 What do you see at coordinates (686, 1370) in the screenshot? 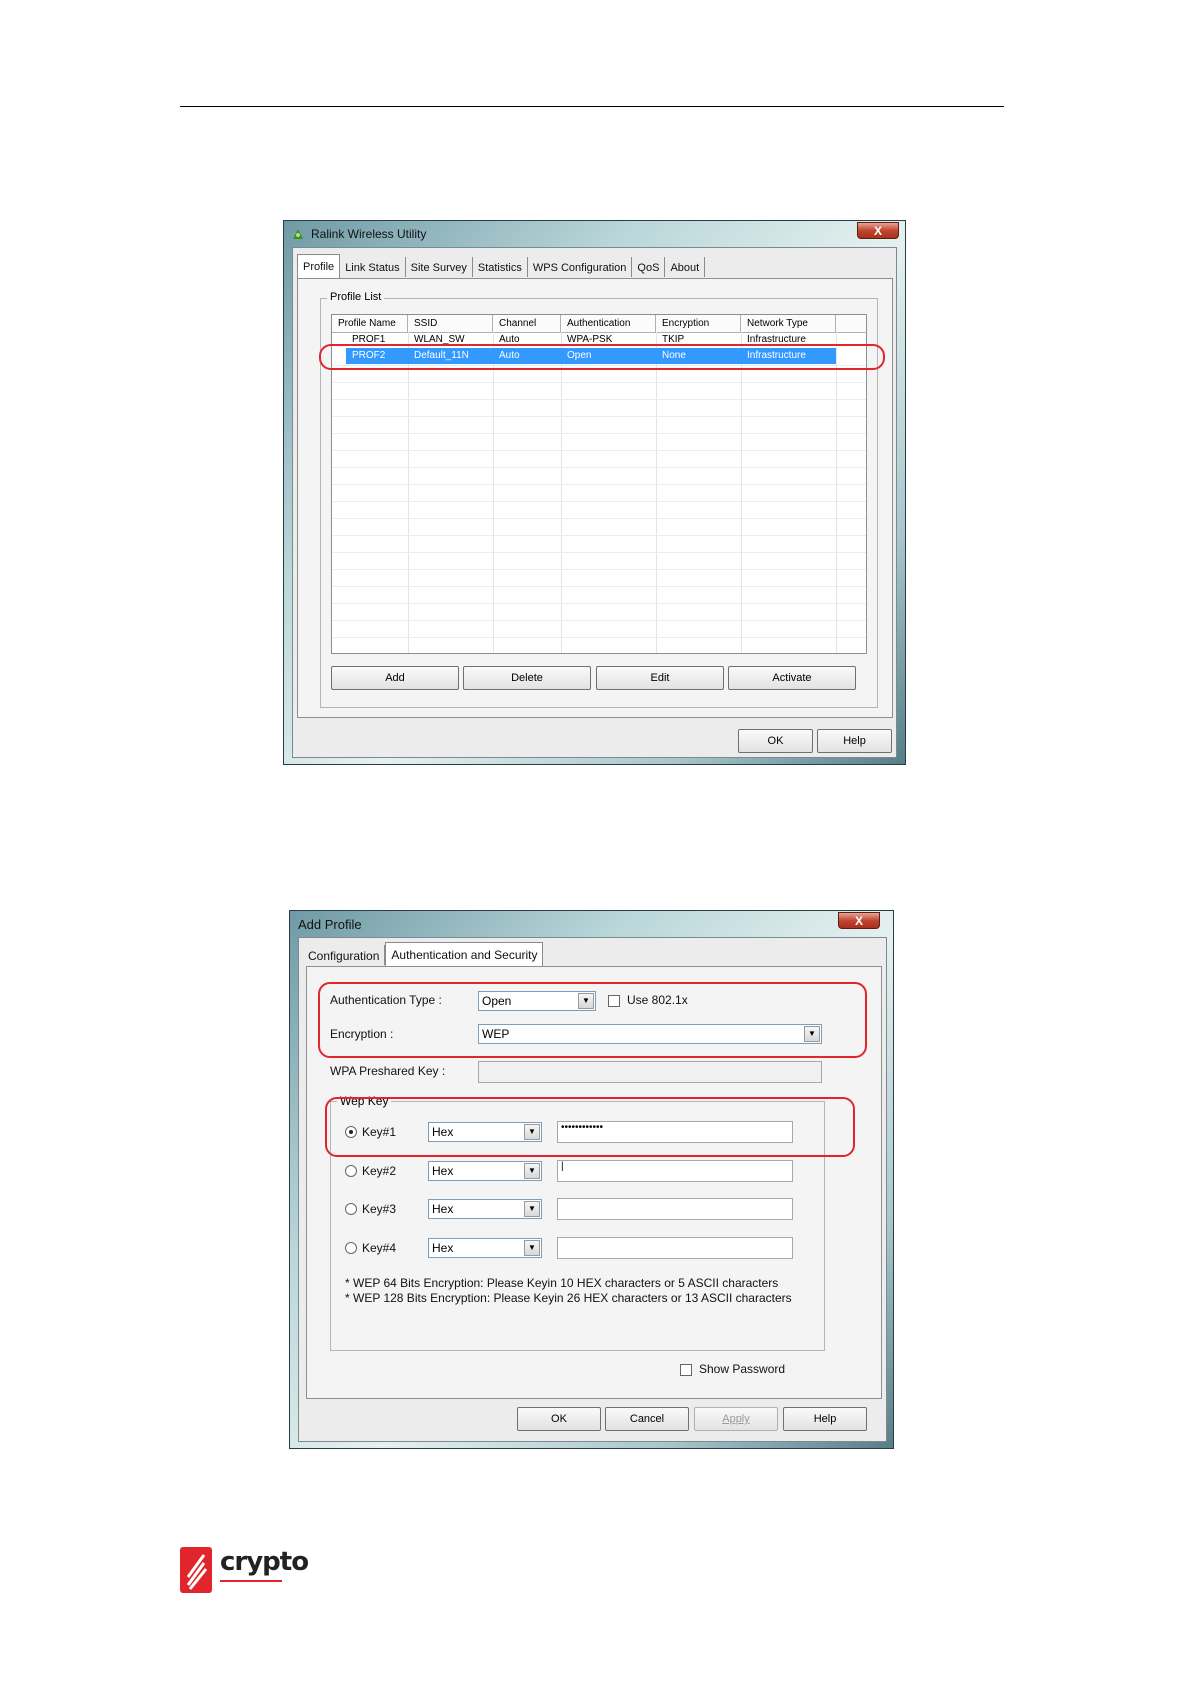
I see `show-password-checkbox` at bounding box center [686, 1370].